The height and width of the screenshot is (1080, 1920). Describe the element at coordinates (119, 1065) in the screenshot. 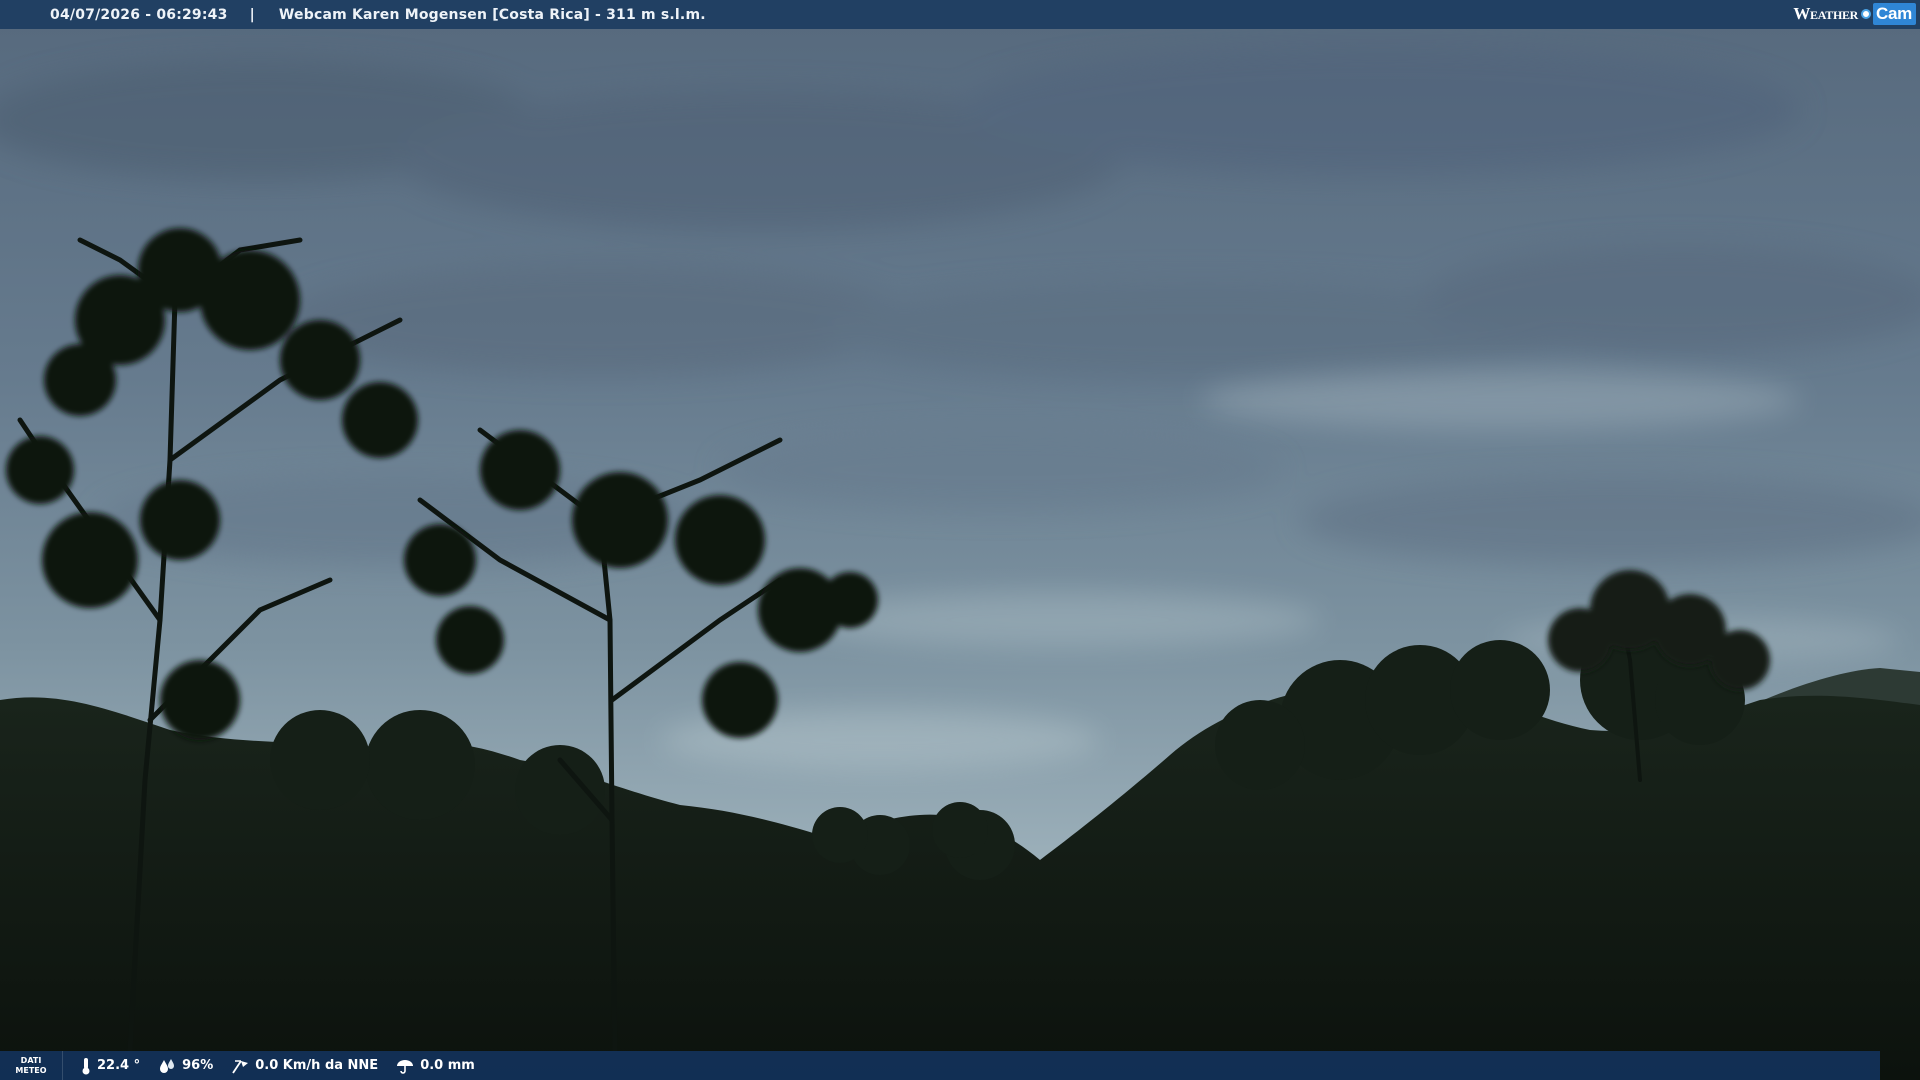

I see `temperature-value: 22.4 °` at that location.